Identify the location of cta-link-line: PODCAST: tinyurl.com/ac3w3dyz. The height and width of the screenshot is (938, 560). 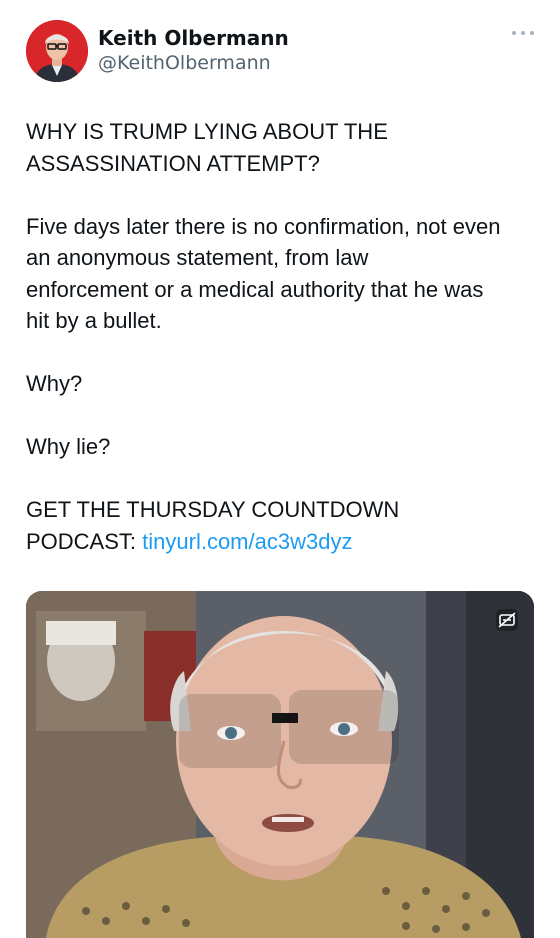
(283, 542).